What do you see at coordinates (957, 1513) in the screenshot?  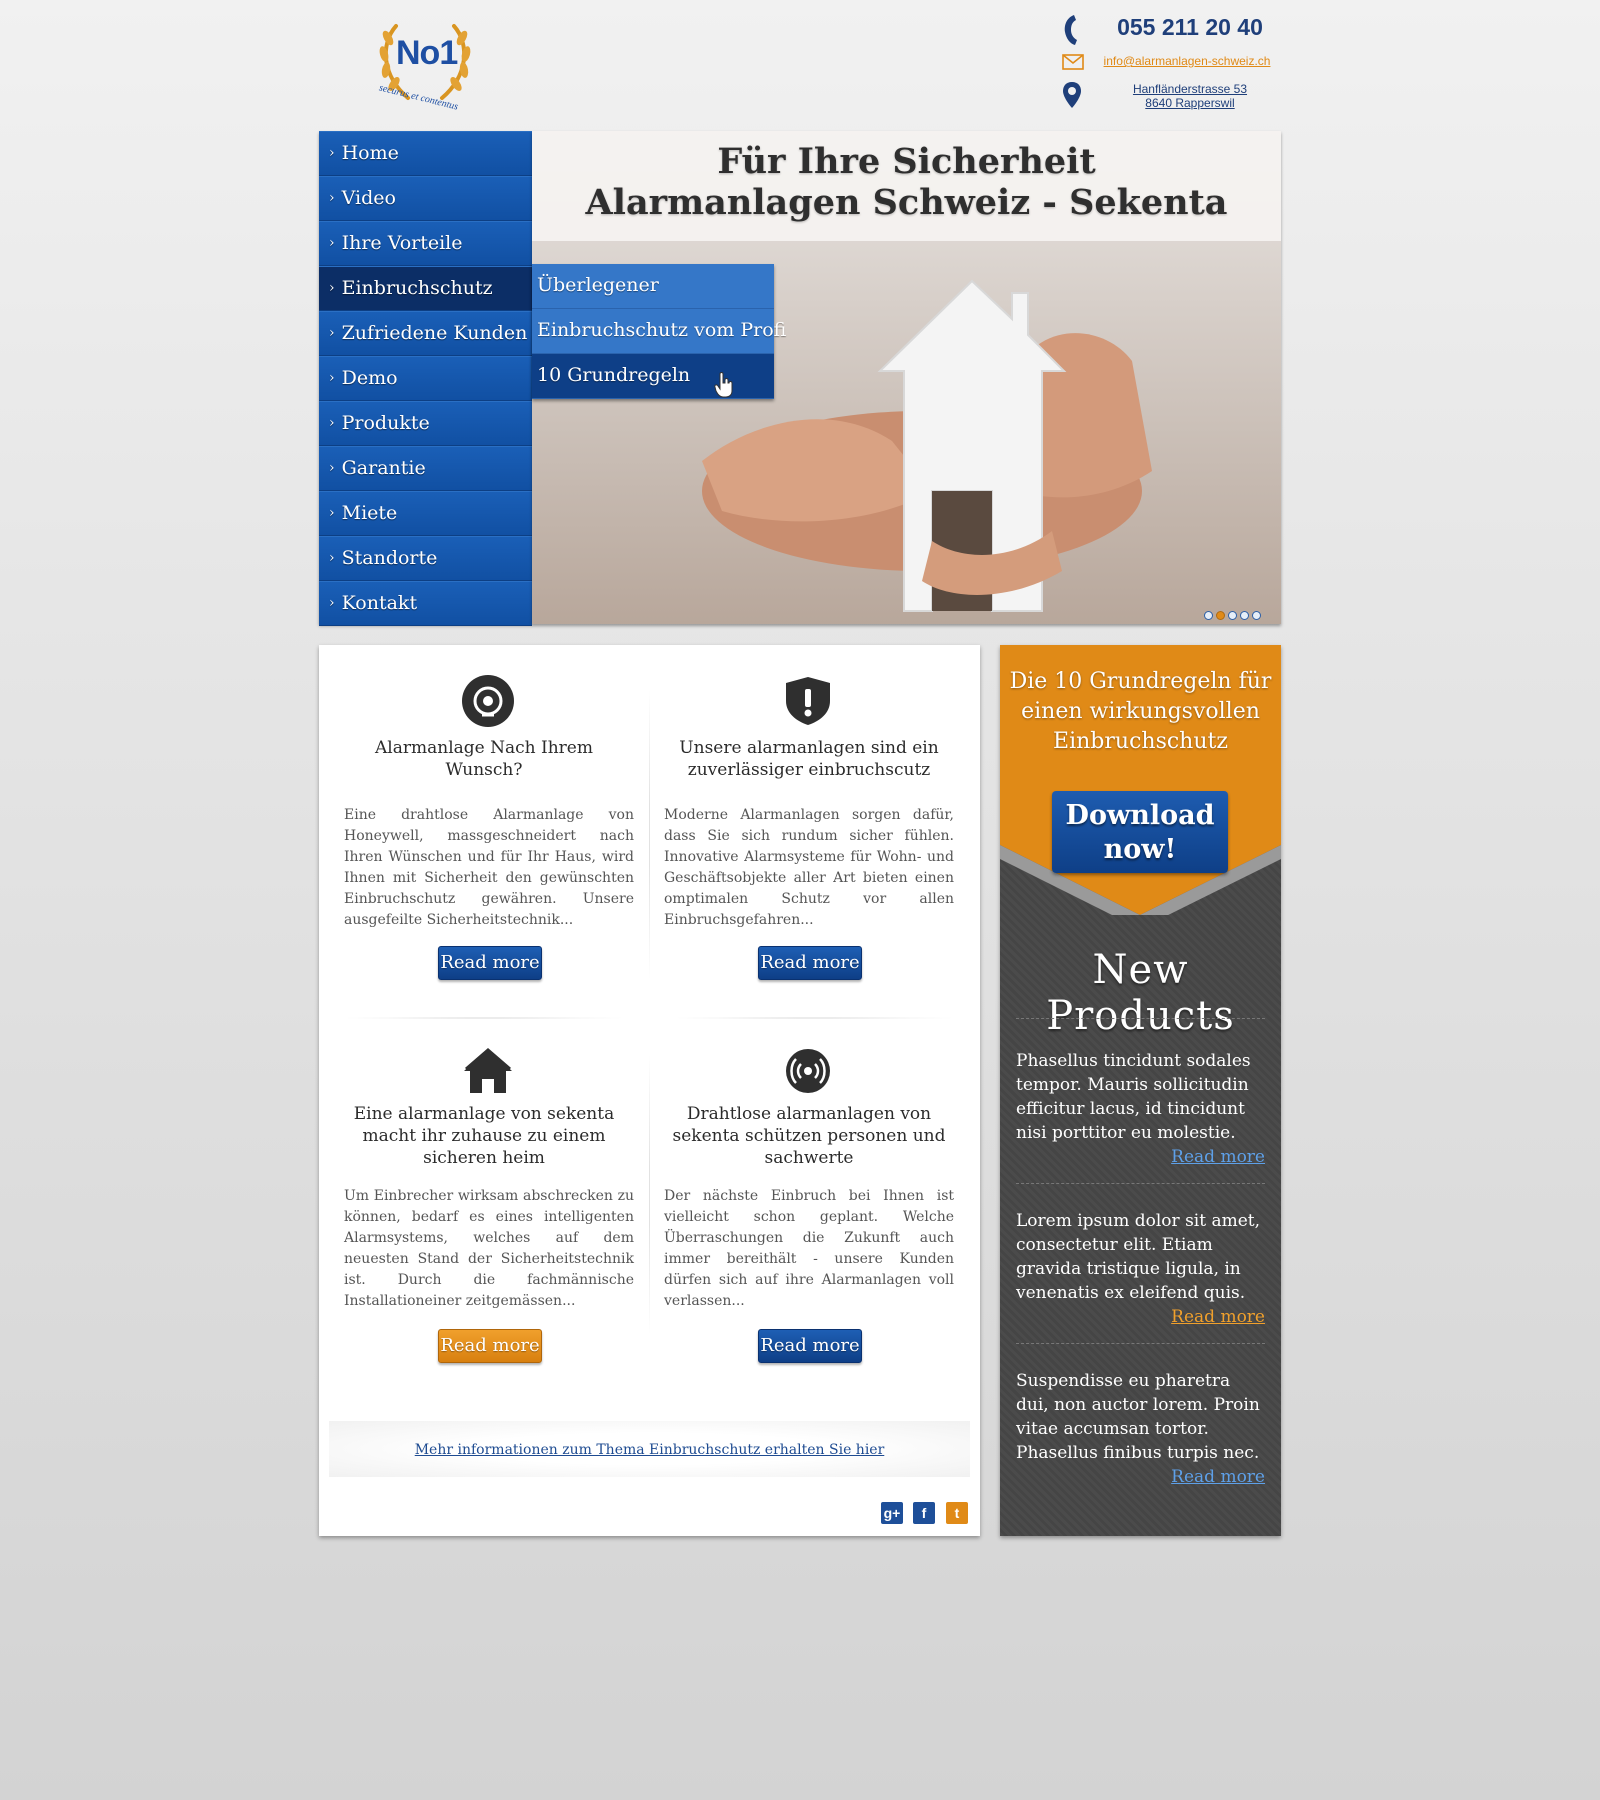 I see `twitter-icon: t` at bounding box center [957, 1513].